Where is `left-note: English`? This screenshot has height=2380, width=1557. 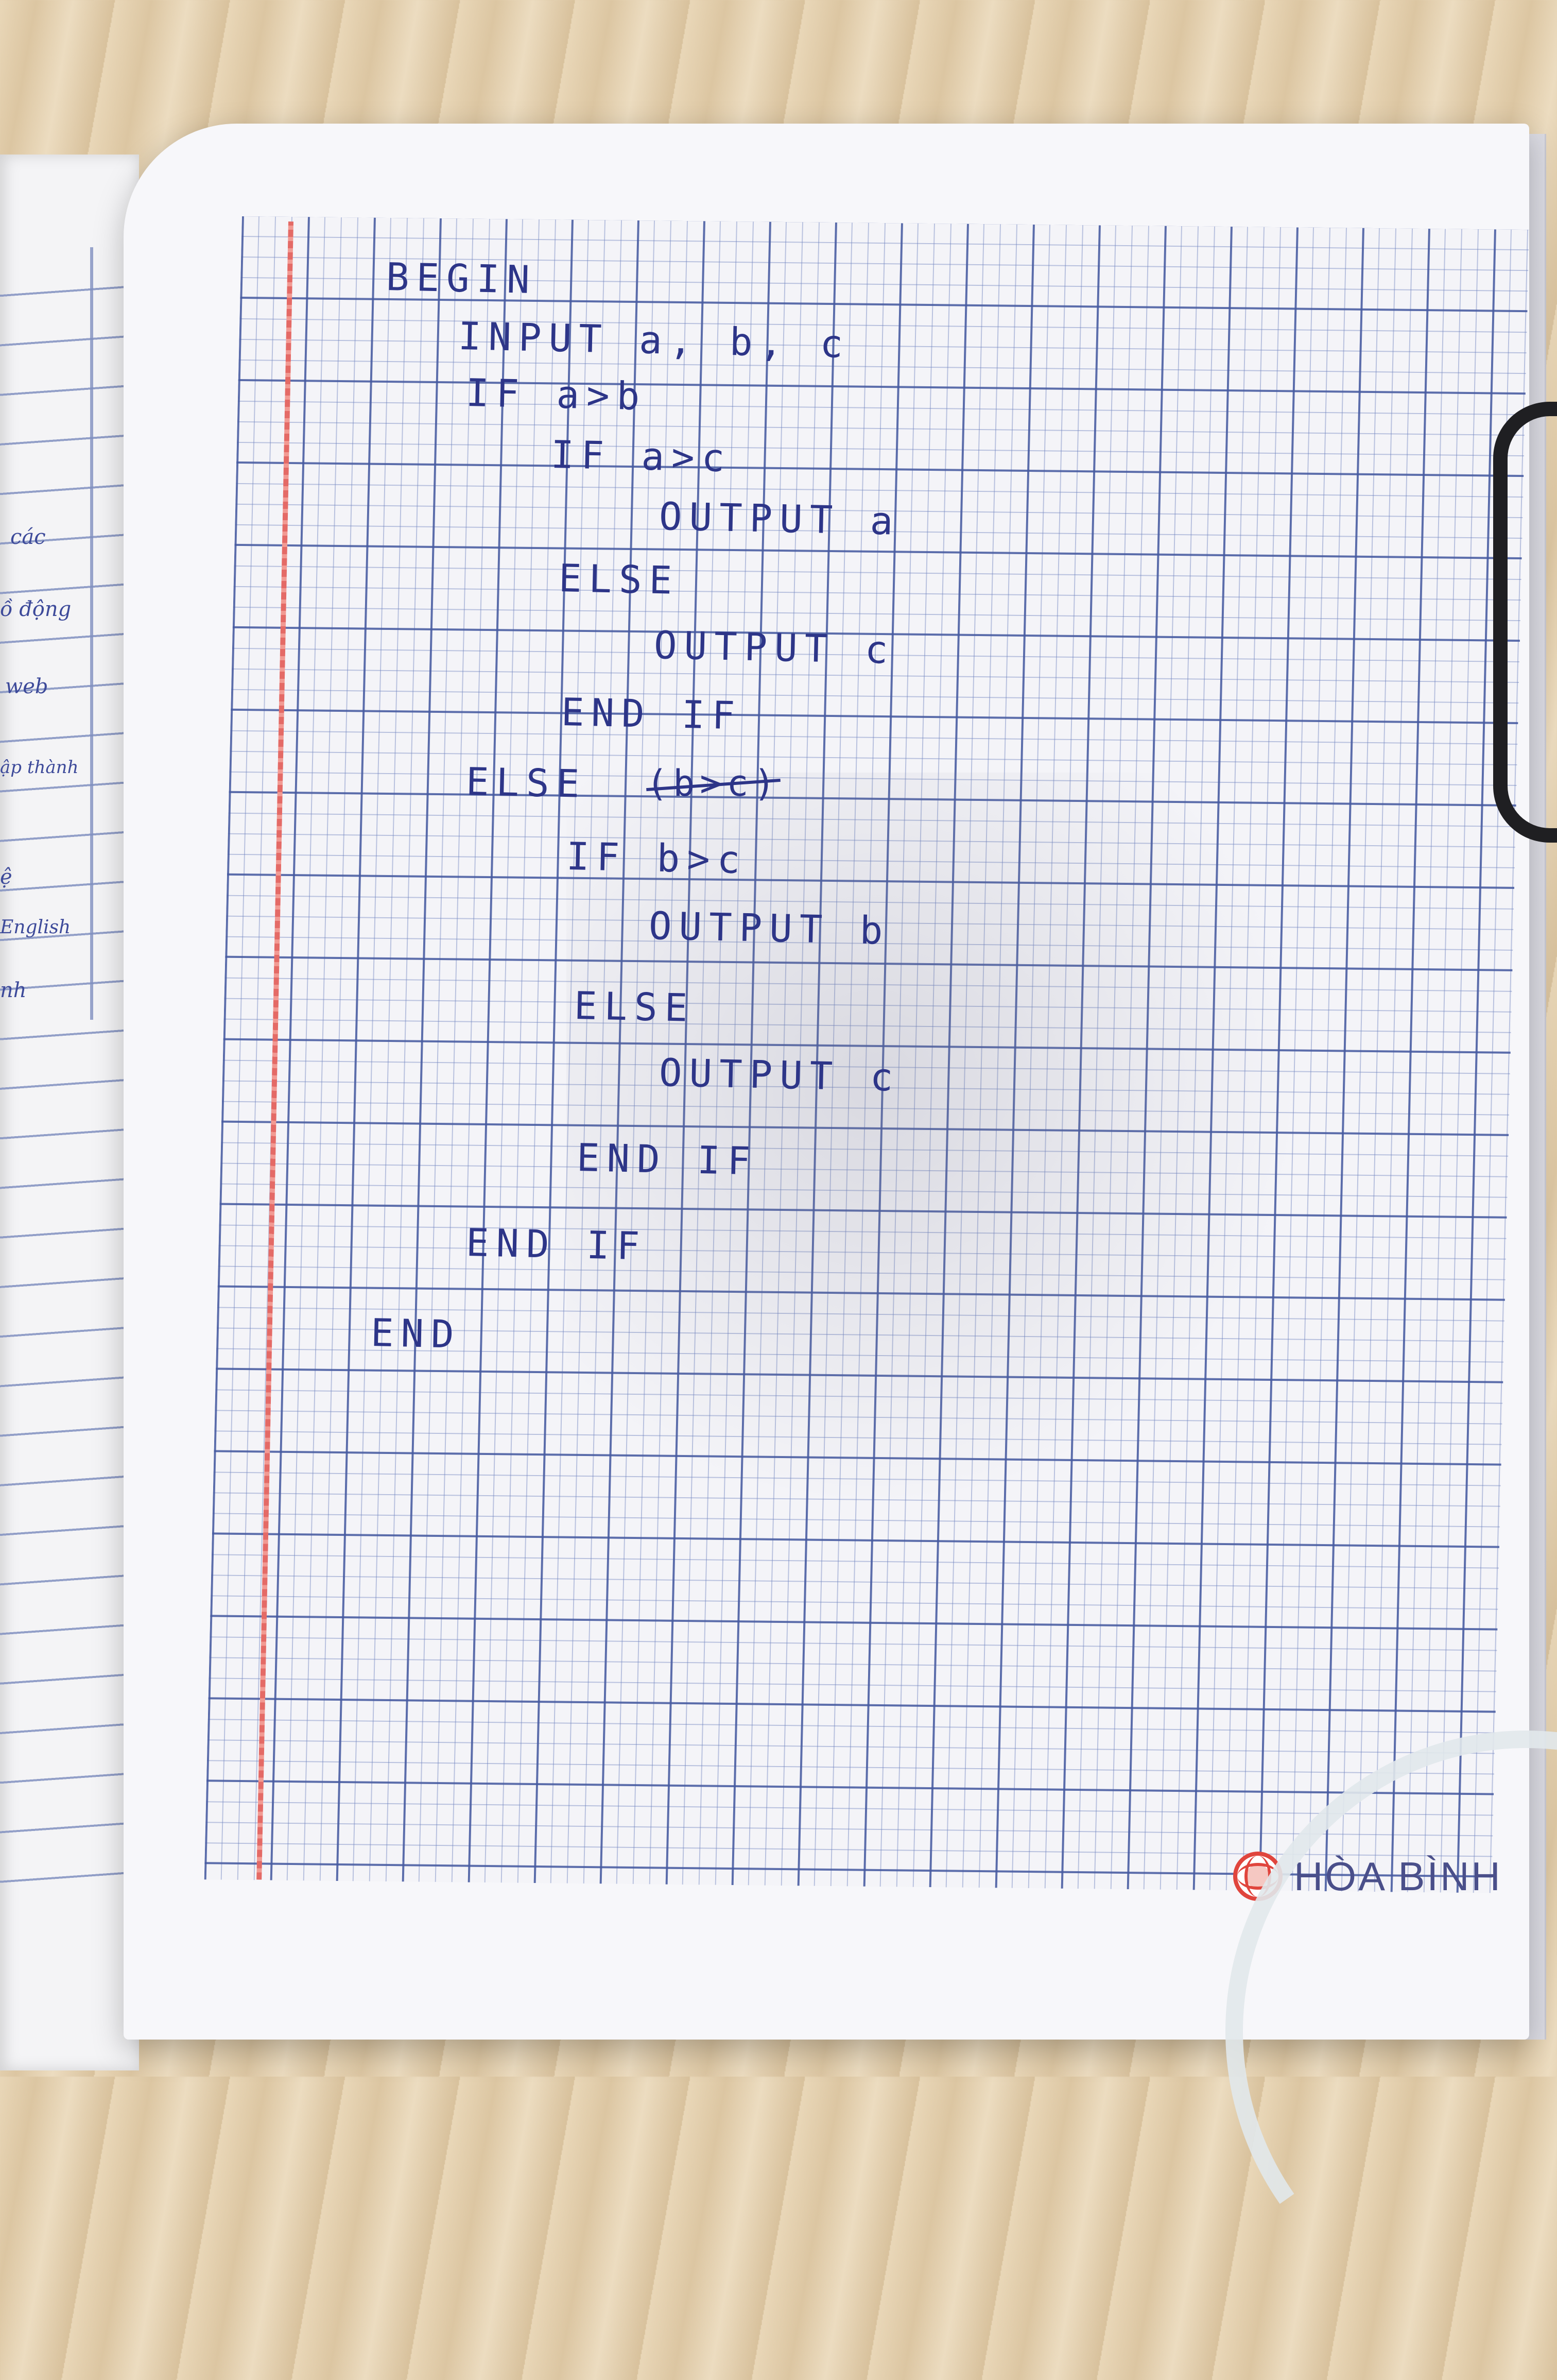
left-note: English is located at coordinates (35, 928).